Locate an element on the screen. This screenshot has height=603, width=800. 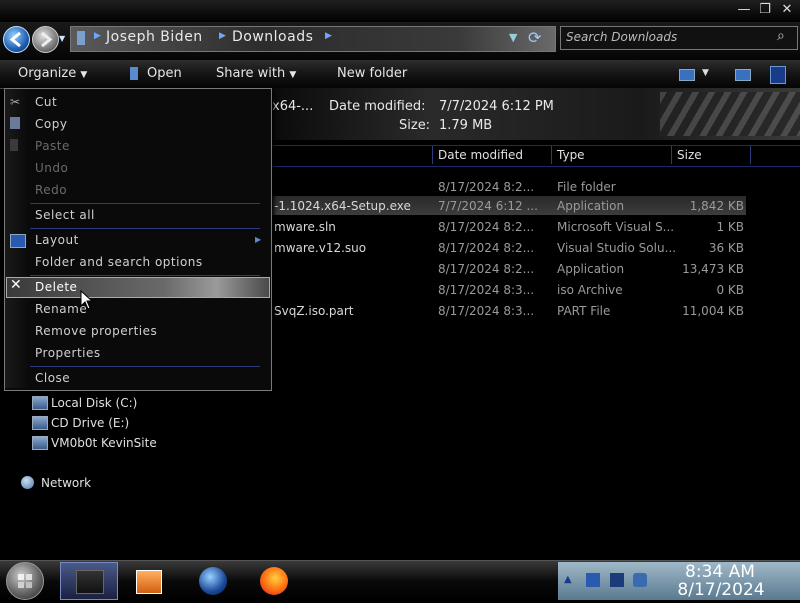
browser-globe-icon is located at coordinates (213, 581).